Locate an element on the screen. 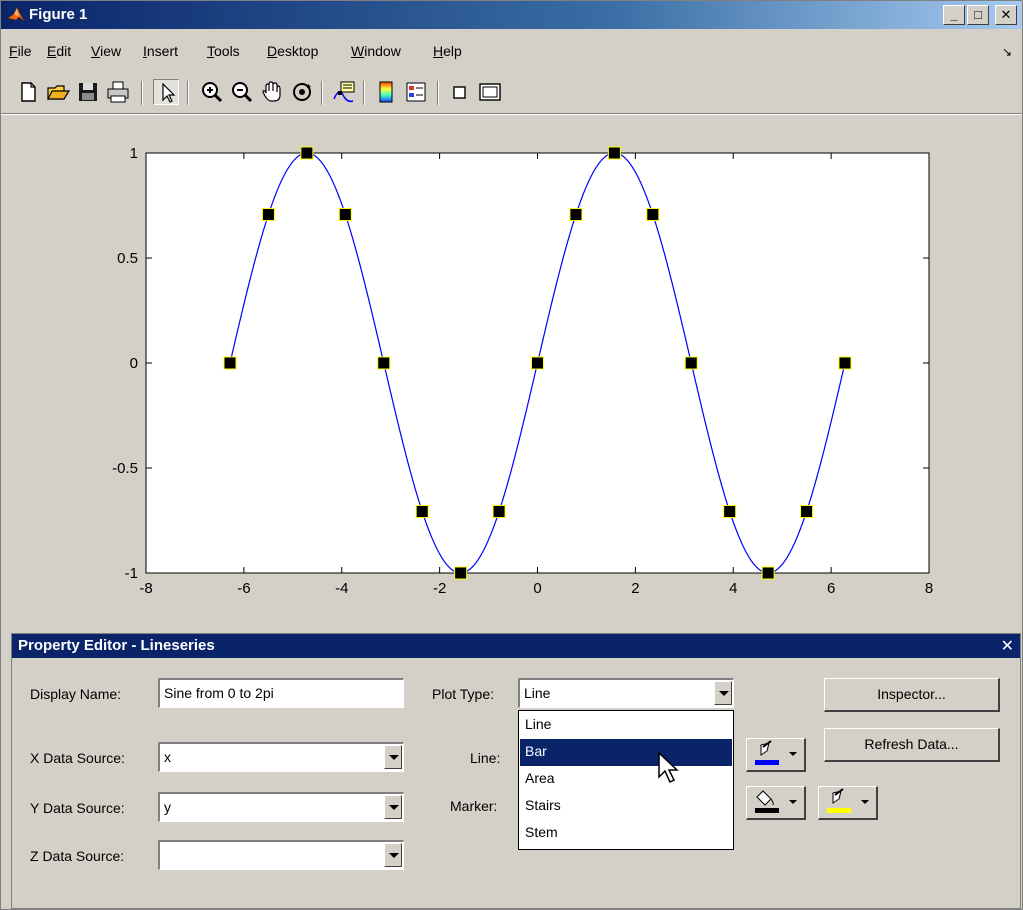  hide-plot-tools-icon is located at coordinates (460, 92).